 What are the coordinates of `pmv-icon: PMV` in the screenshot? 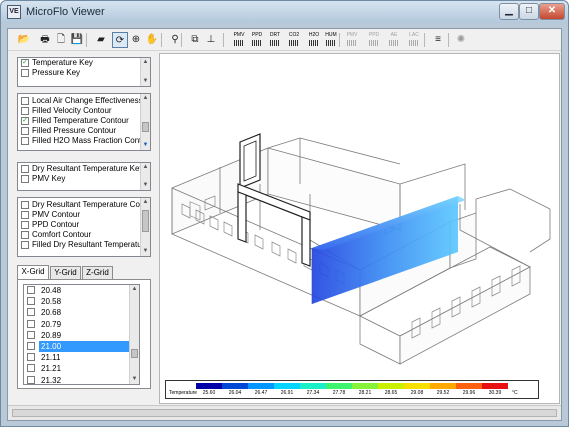 It's located at (239, 40).